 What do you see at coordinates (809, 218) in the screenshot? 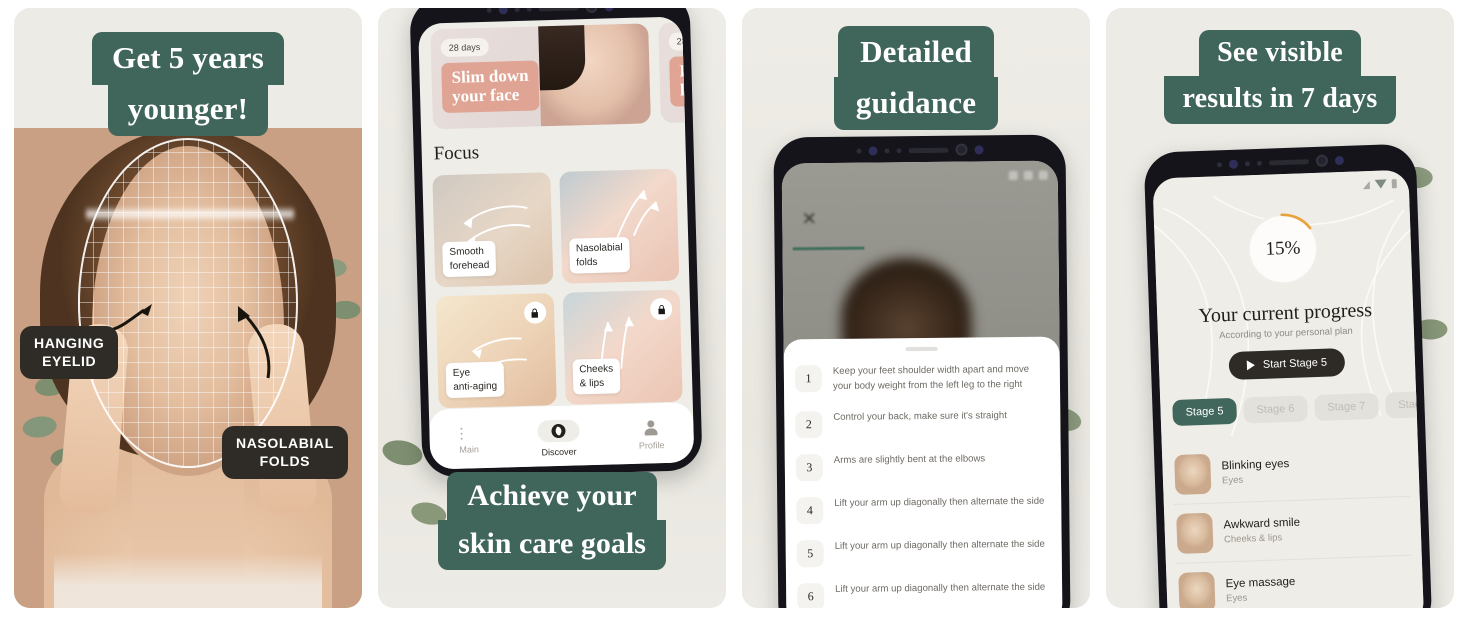
I see `close-icon` at bounding box center [809, 218].